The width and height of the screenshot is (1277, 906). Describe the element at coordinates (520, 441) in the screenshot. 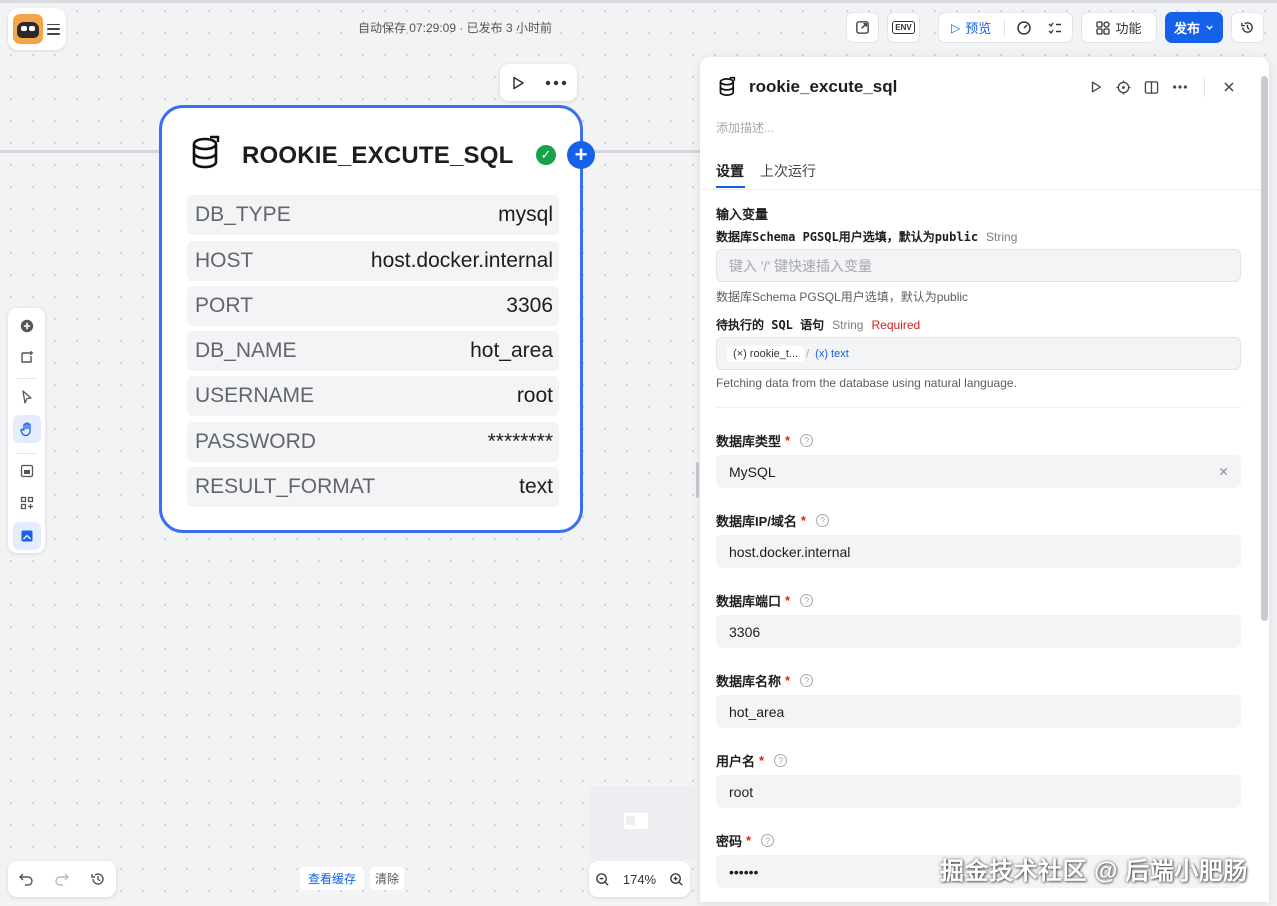

I see `param-value: ********` at that location.